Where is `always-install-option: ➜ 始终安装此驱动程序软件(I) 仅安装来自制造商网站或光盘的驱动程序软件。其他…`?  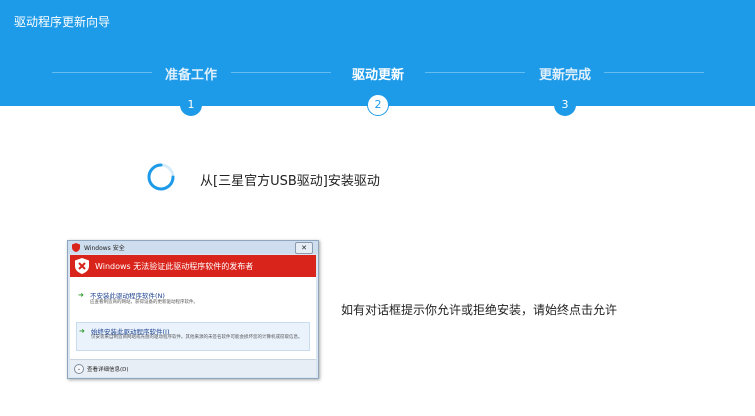 always-install-option: ➜ 始终安装此驱动程序软件(I) 仅安装来自制造商网站或光盘的驱动程序软件。其他… is located at coordinates (193, 336).